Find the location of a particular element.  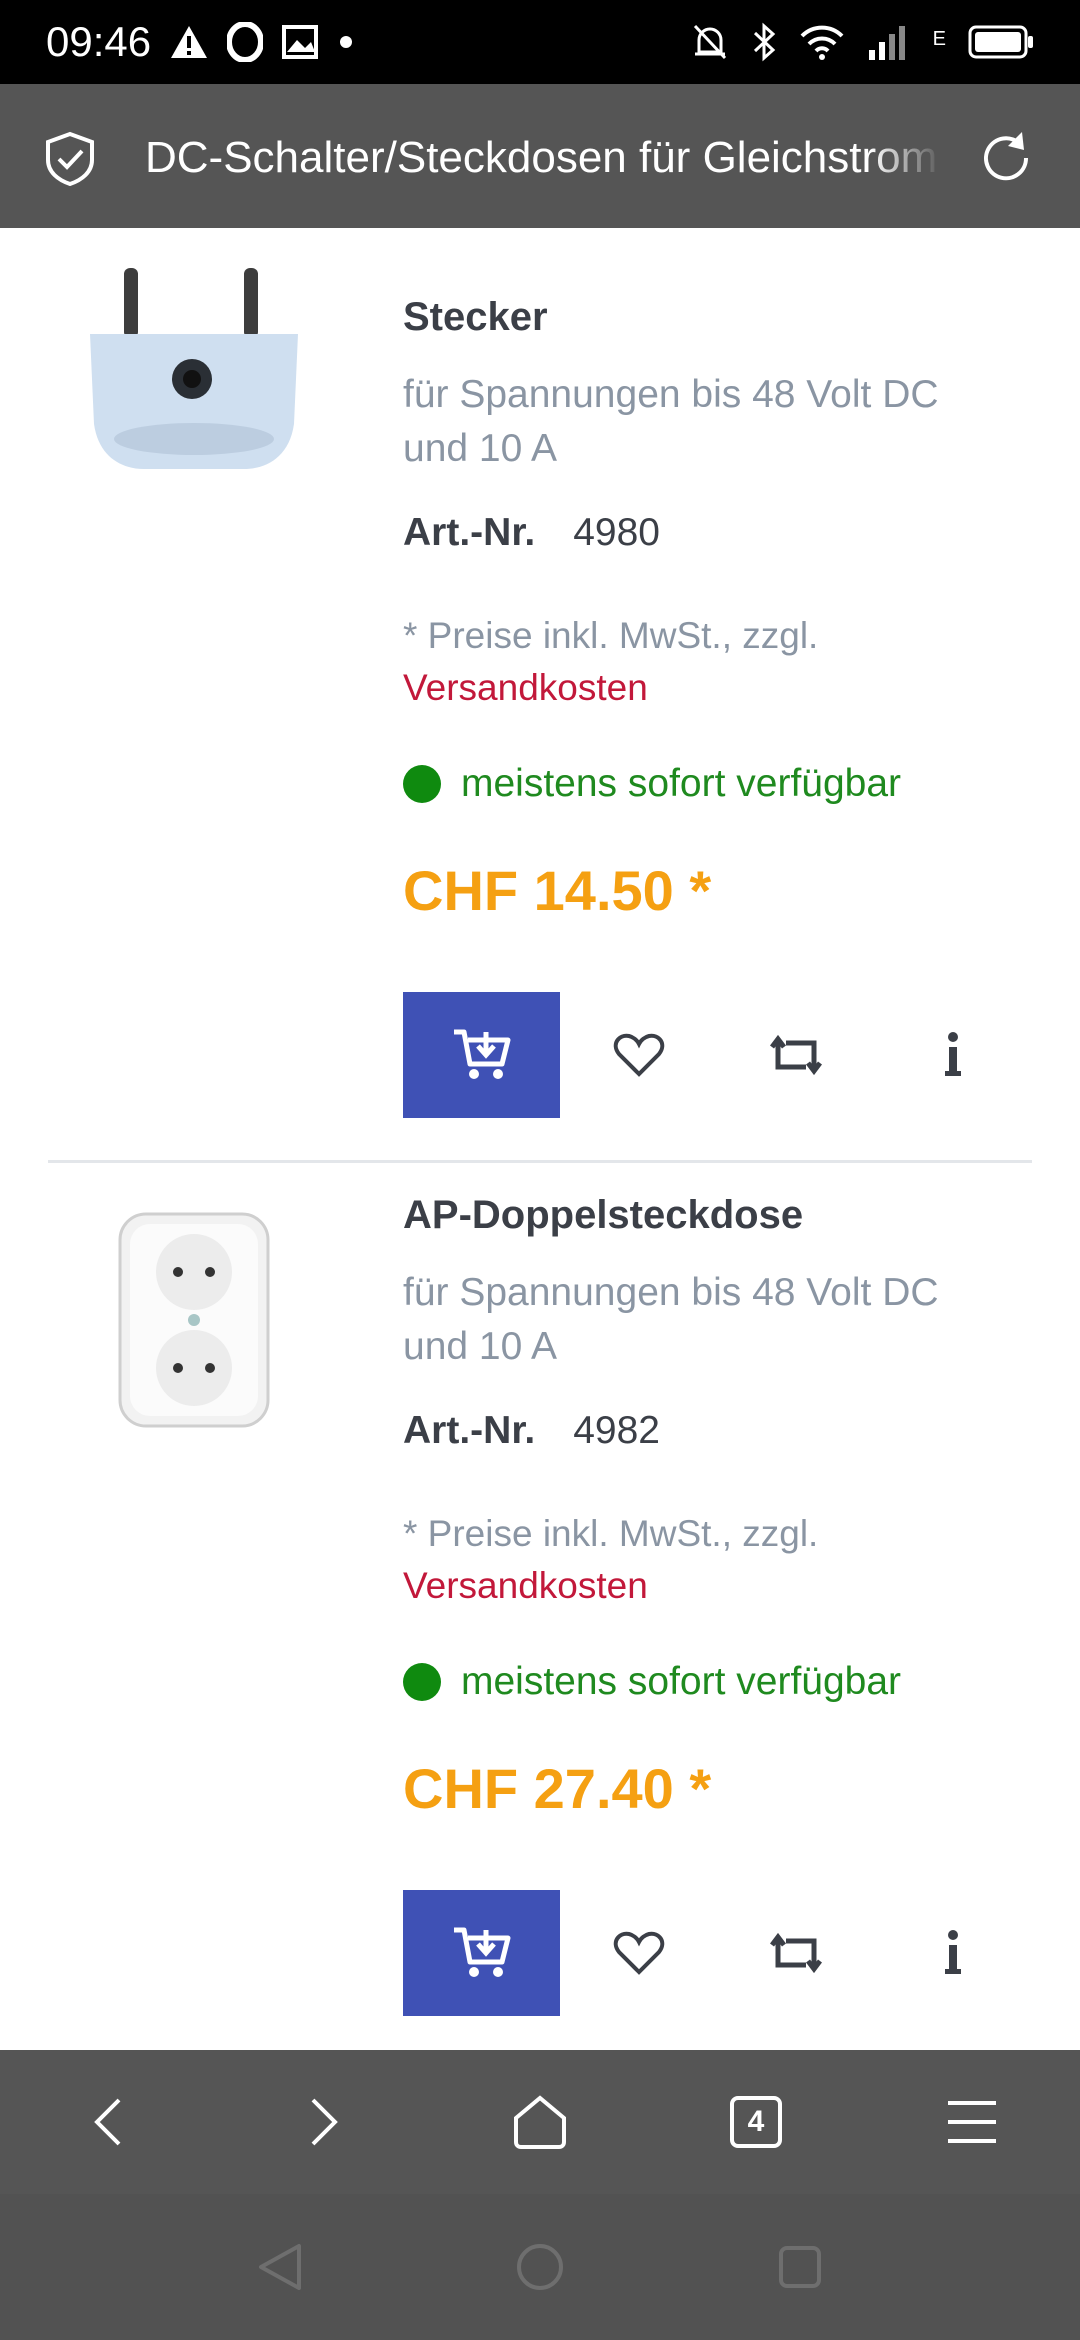

signal-icon is located at coordinates (886, 43).